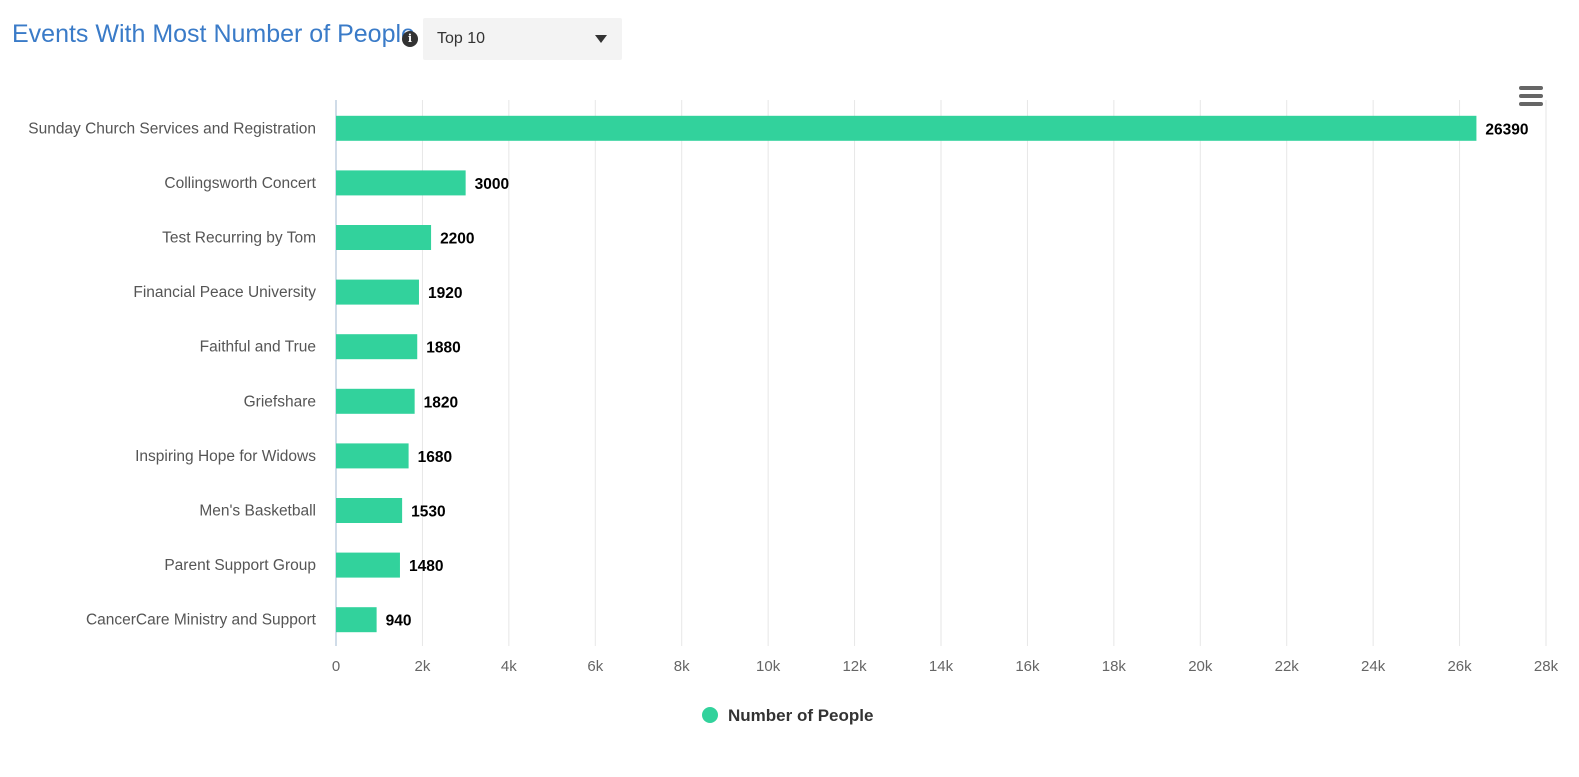 This screenshot has width=1579, height=777. What do you see at coordinates (201, 620) in the screenshot?
I see `category-label: CancerCare Ministry and Support` at bounding box center [201, 620].